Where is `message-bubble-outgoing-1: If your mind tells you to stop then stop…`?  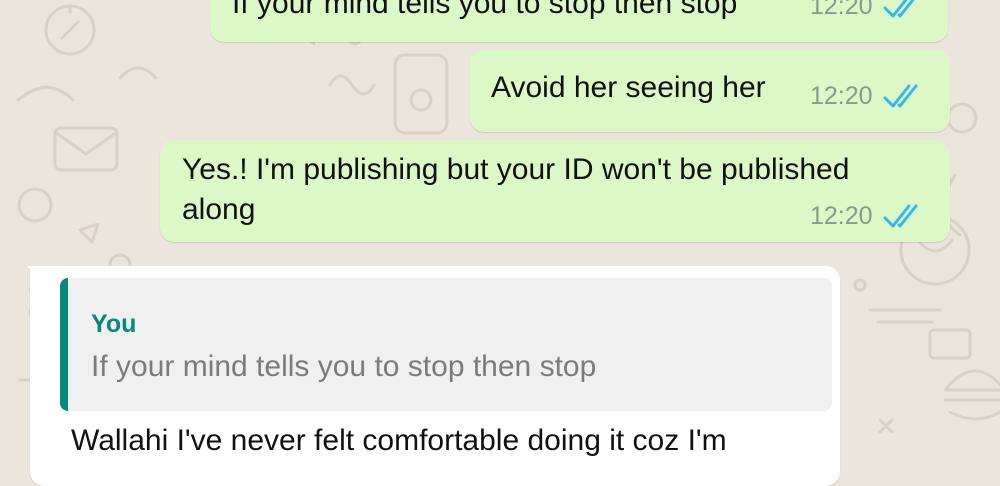
message-bubble-outgoing-1: If your mind tells you to stop then stop… is located at coordinates (579, 21).